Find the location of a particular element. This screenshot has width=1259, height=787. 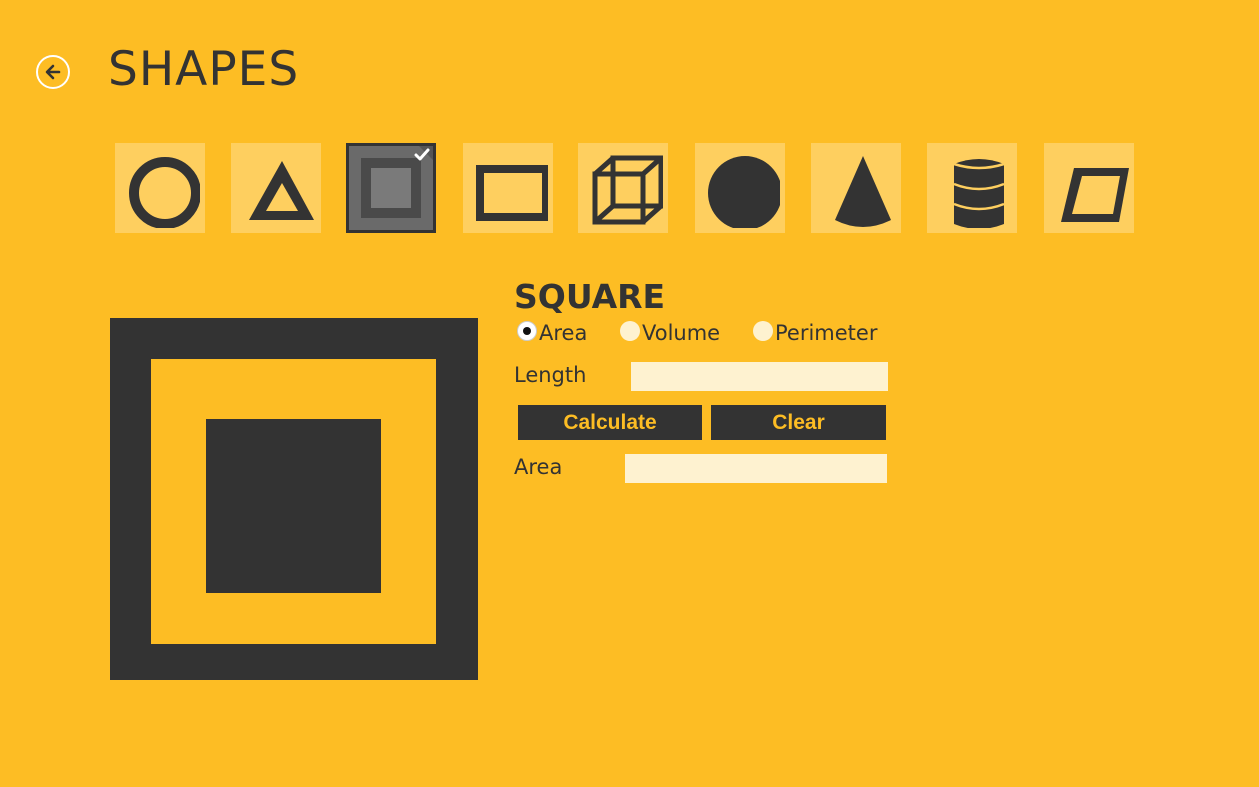

tile-cylinder is located at coordinates (972, 188).